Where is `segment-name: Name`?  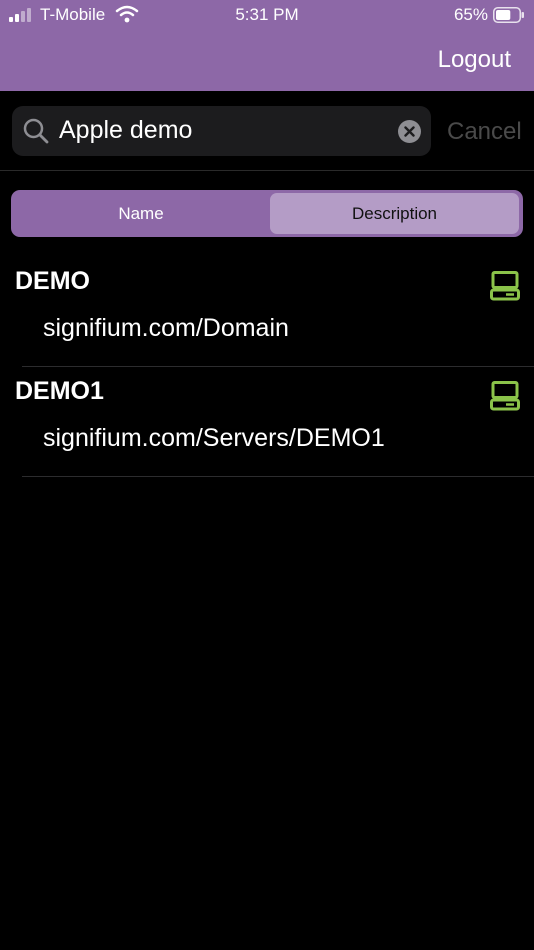
segment-name: Name is located at coordinates (141, 213).